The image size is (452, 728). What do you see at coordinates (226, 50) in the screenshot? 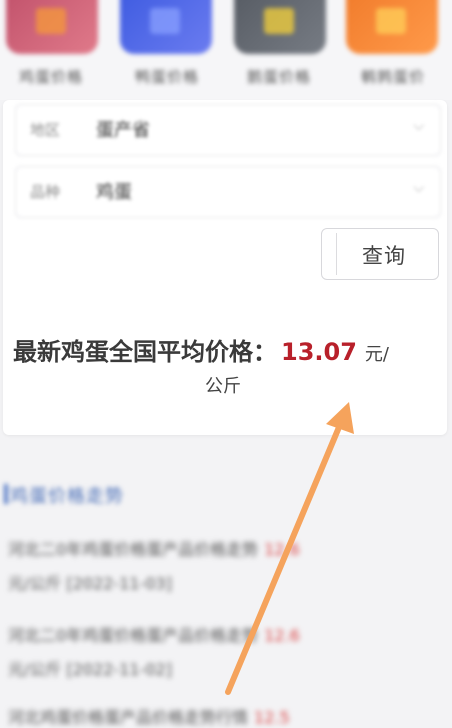
I see `category-strip: 鸡蛋价格 鸭蛋价格 鹅蛋价格 鹌鹑蛋价` at bounding box center [226, 50].